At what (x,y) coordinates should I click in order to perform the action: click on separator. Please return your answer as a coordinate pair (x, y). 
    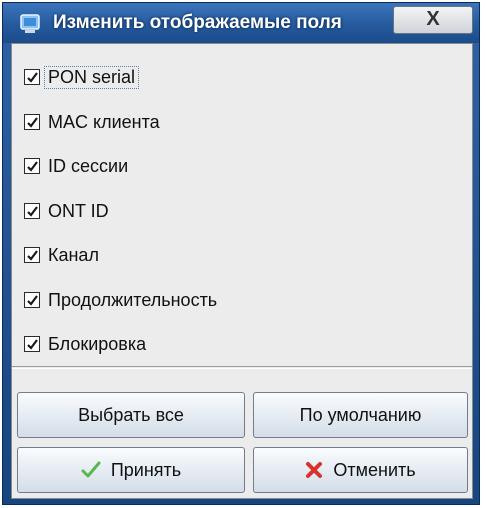
    Looking at the image, I should click on (242, 367).